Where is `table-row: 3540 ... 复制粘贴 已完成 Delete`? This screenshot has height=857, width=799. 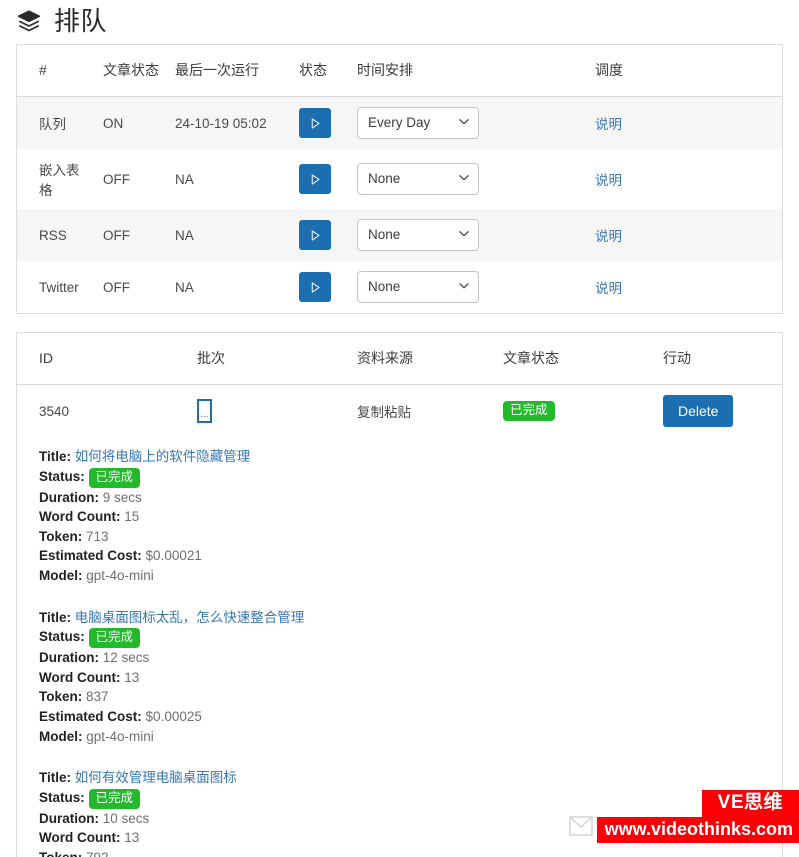
table-row: 3540 ... 复制粘贴 已完成 Delete is located at coordinates (399, 411).